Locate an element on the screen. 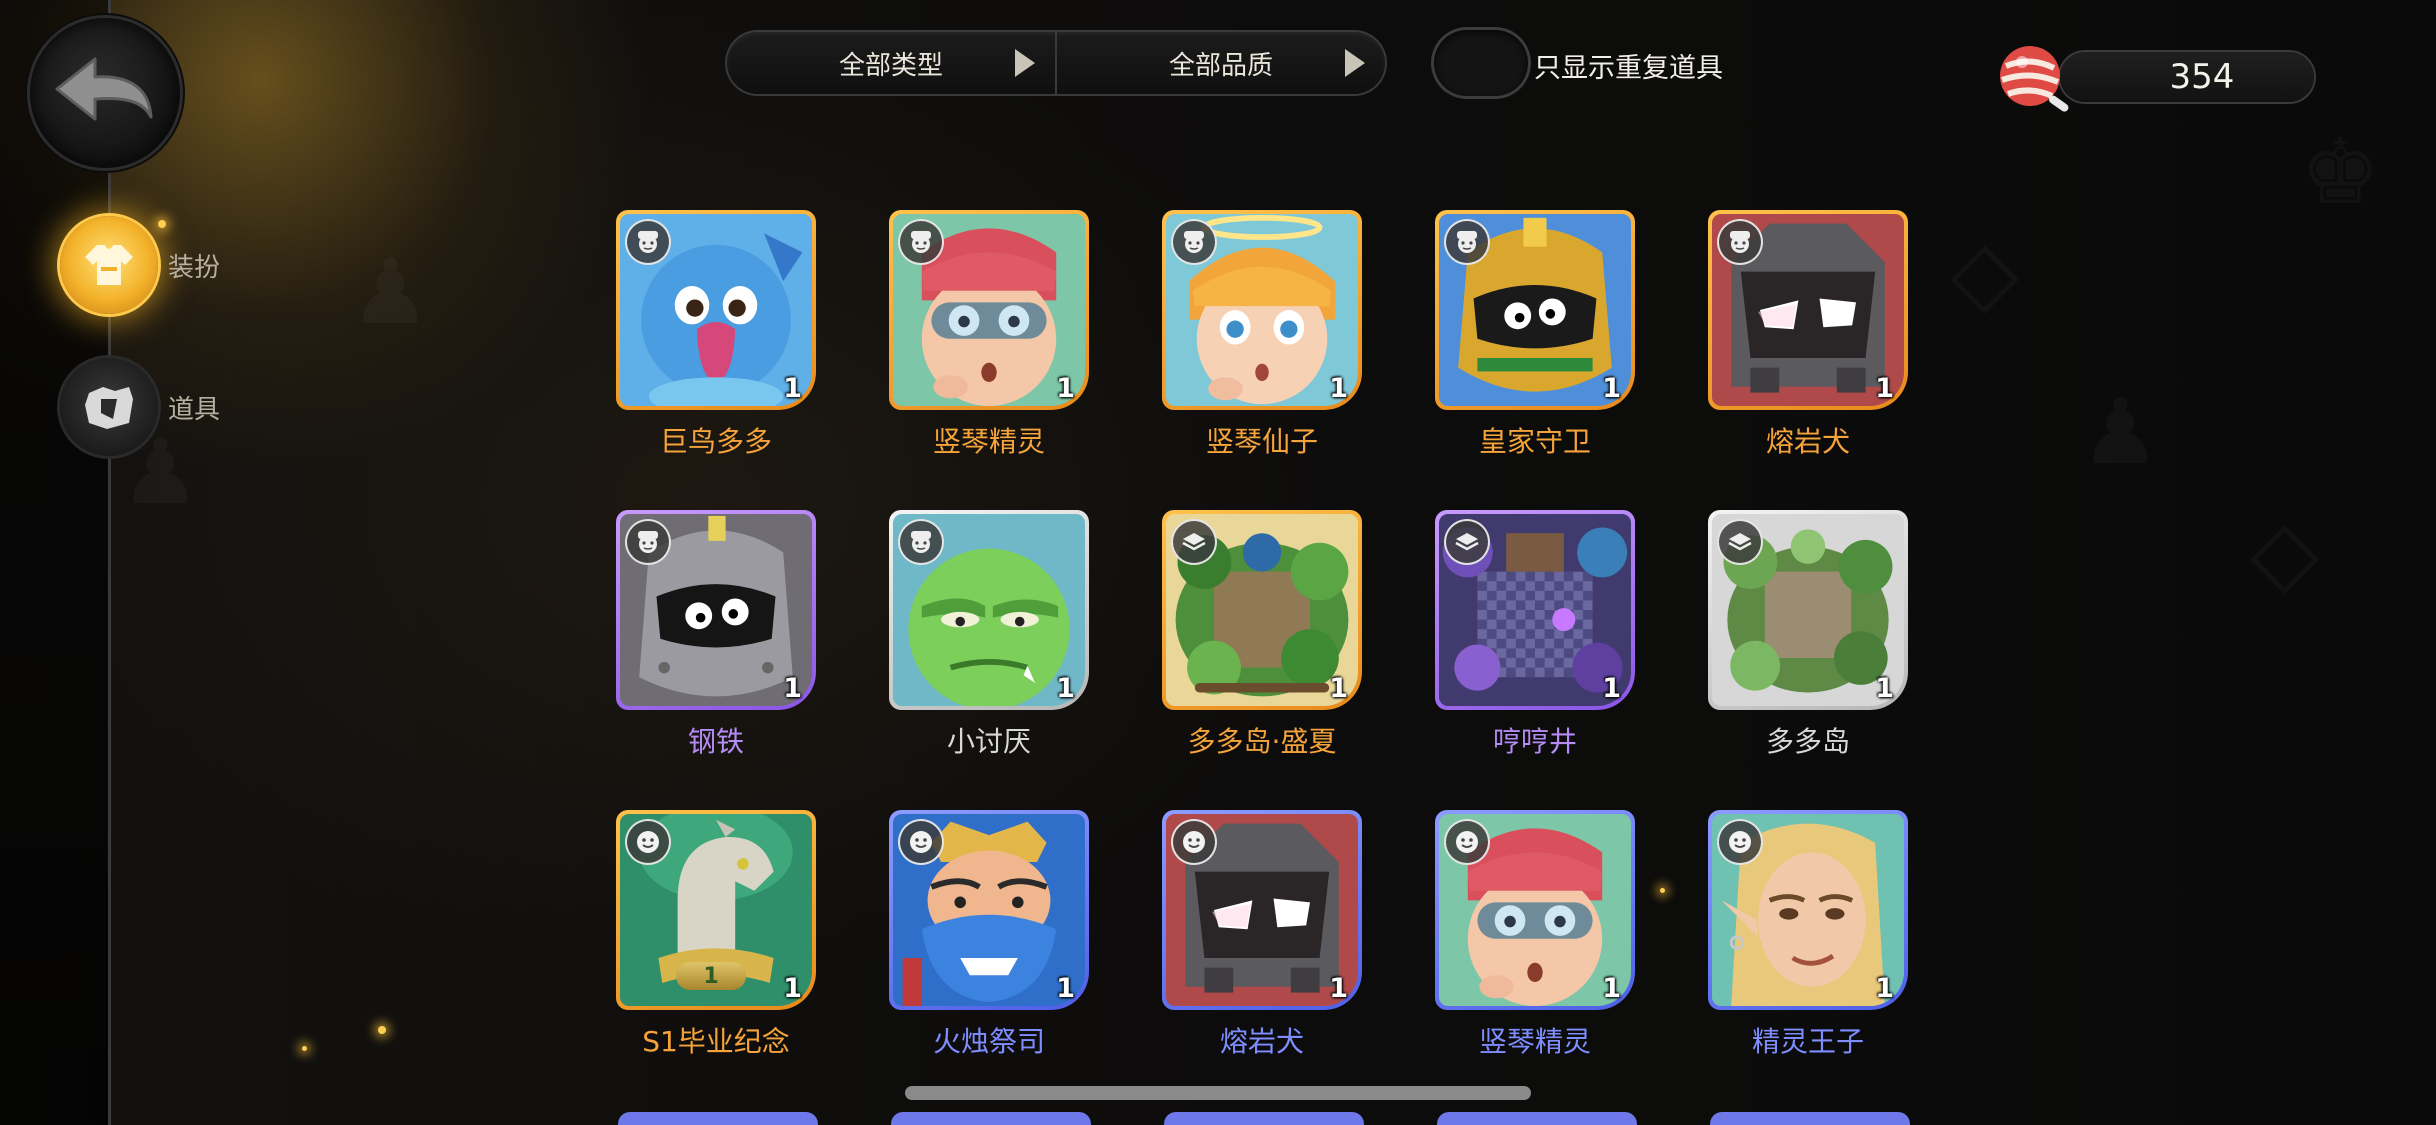  duplicate-only-label: 只显示重复道具 is located at coordinates (1628, 68).